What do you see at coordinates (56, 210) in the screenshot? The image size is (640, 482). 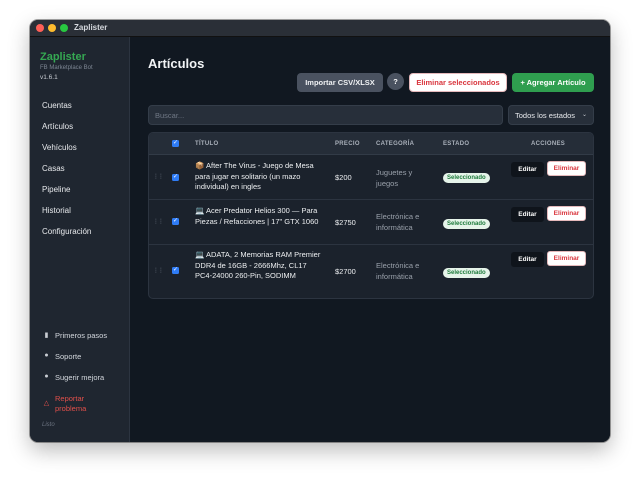 I see `sidebar-item-historial: Historial` at bounding box center [56, 210].